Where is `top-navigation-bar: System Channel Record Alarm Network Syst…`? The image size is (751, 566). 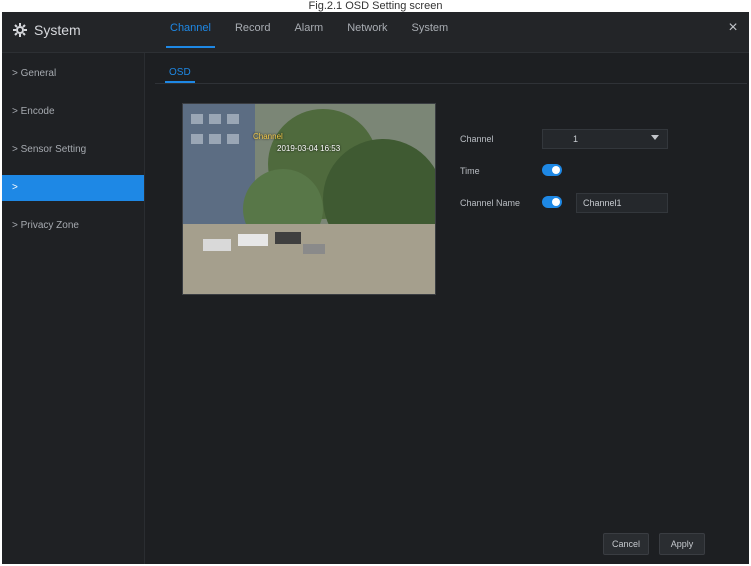
top-navigation-bar: System Channel Record Alarm Network Syst… is located at coordinates (375, 32).